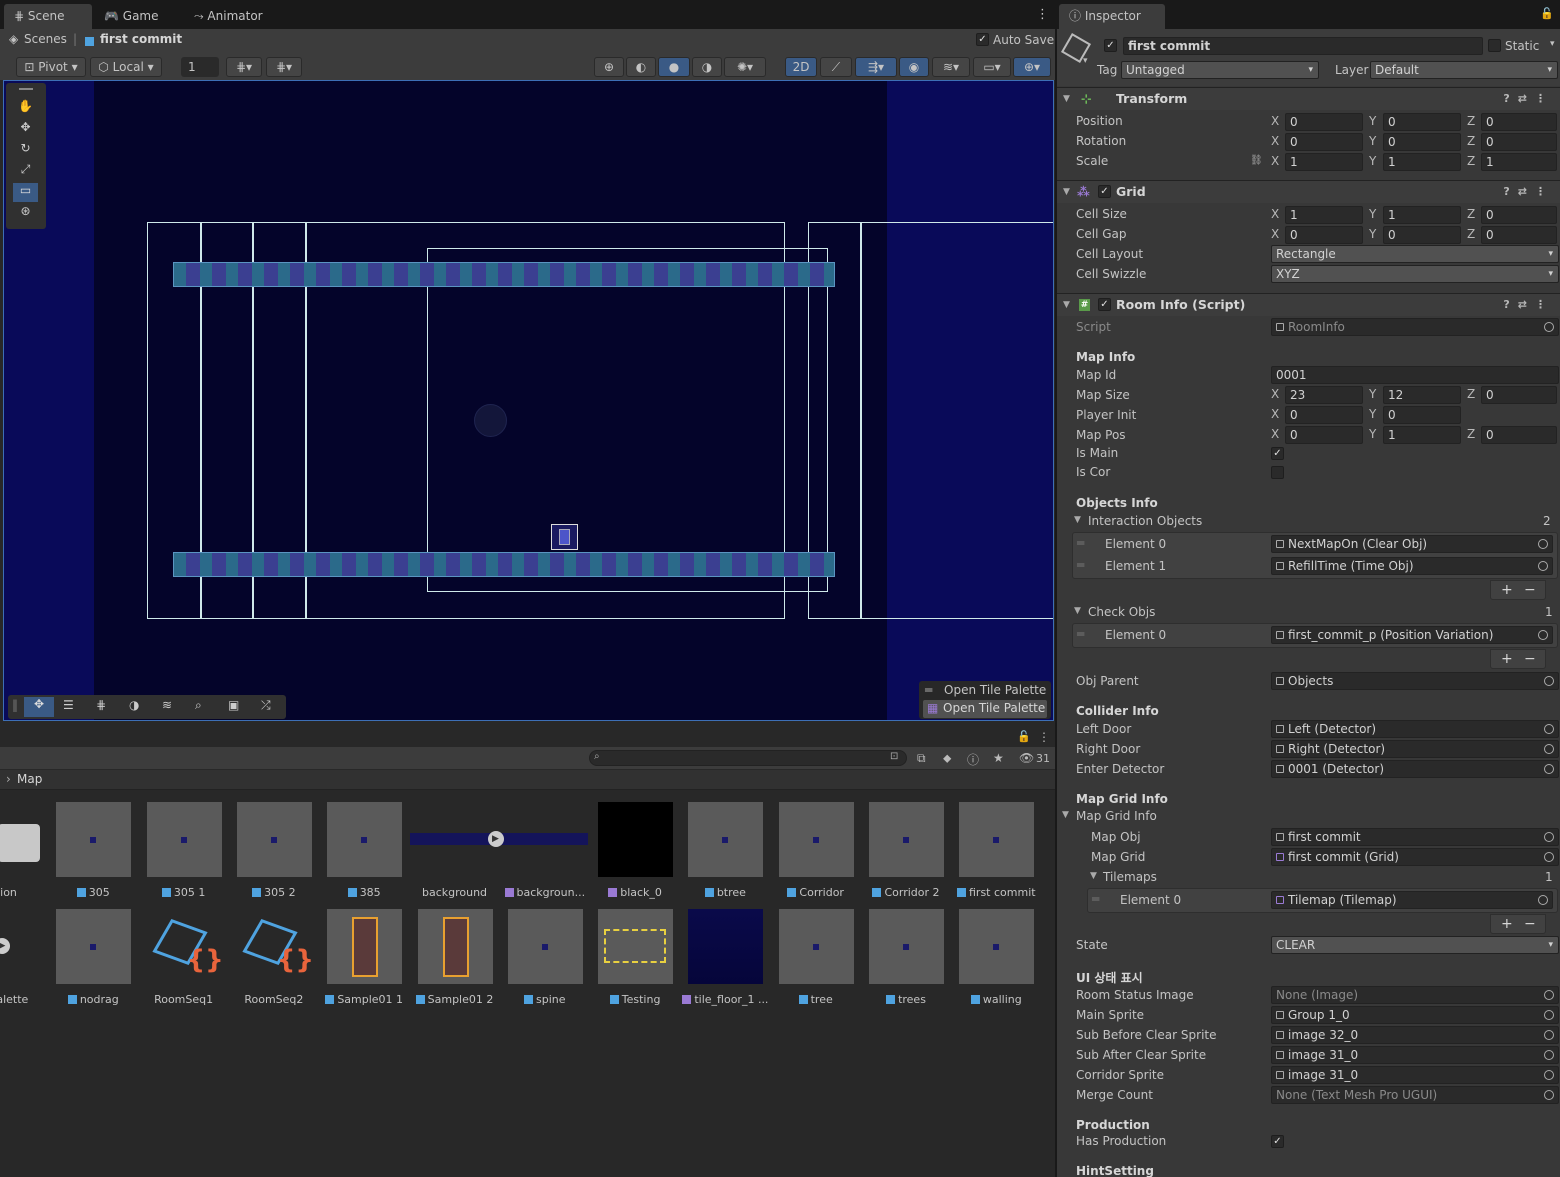 The width and height of the screenshot is (1560, 1177). Describe the element at coordinates (1275, 414) in the screenshot. I see `player-init-x-axis-label: X` at that location.